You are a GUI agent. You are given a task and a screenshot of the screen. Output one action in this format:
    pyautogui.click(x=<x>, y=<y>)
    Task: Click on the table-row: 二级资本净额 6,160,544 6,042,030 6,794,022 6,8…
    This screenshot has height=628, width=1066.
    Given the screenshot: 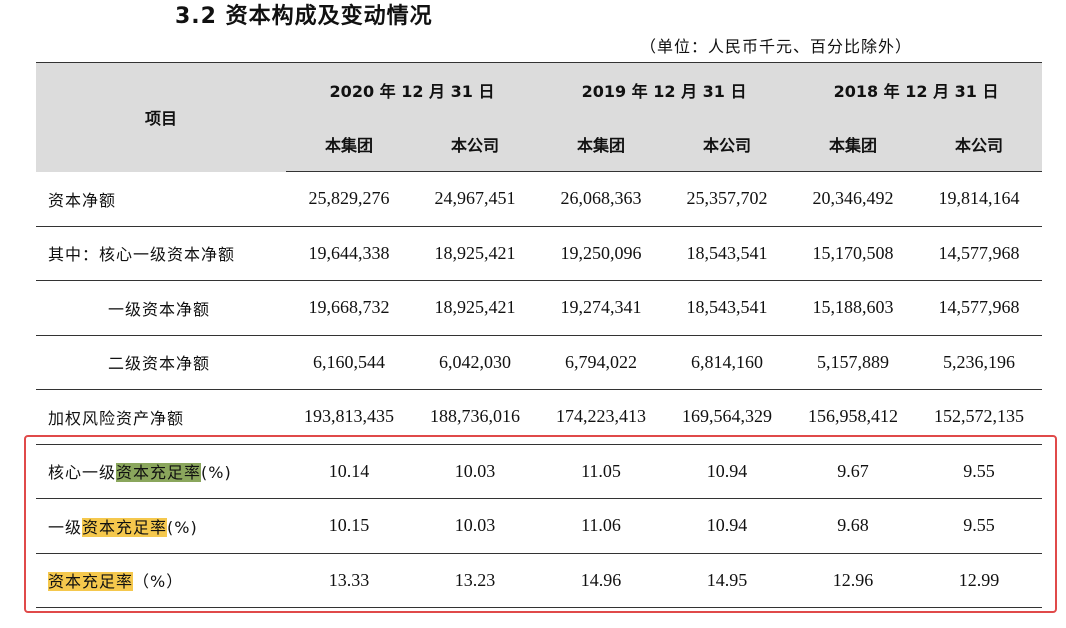 What is the action you would take?
    pyautogui.click(x=539, y=362)
    